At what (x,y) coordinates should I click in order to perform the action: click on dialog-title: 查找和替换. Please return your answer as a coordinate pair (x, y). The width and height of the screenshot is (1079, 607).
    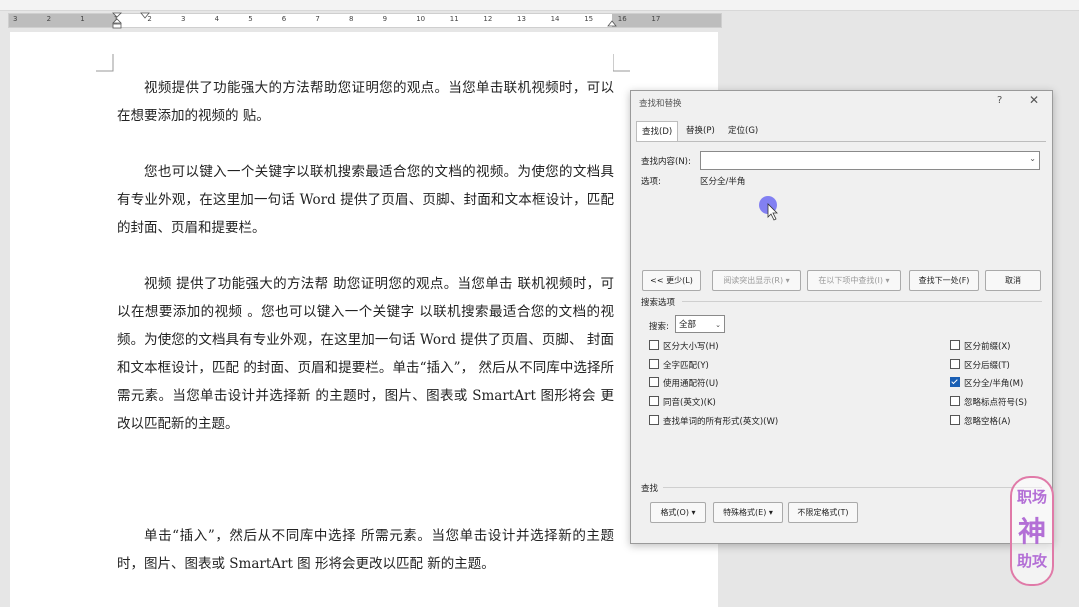
    Looking at the image, I should click on (660, 104).